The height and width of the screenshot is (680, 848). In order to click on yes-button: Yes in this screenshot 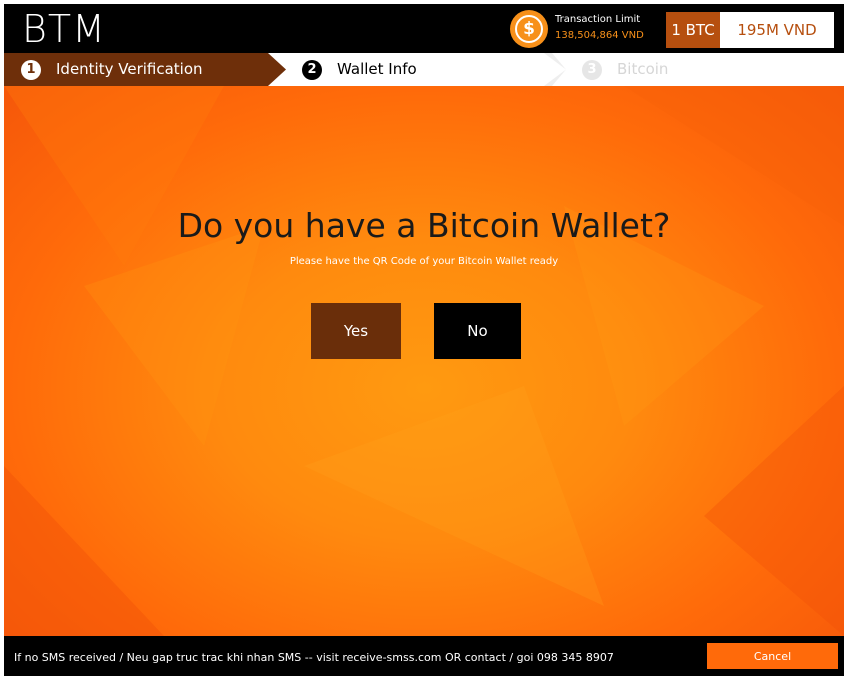, I will do `click(356, 331)`.